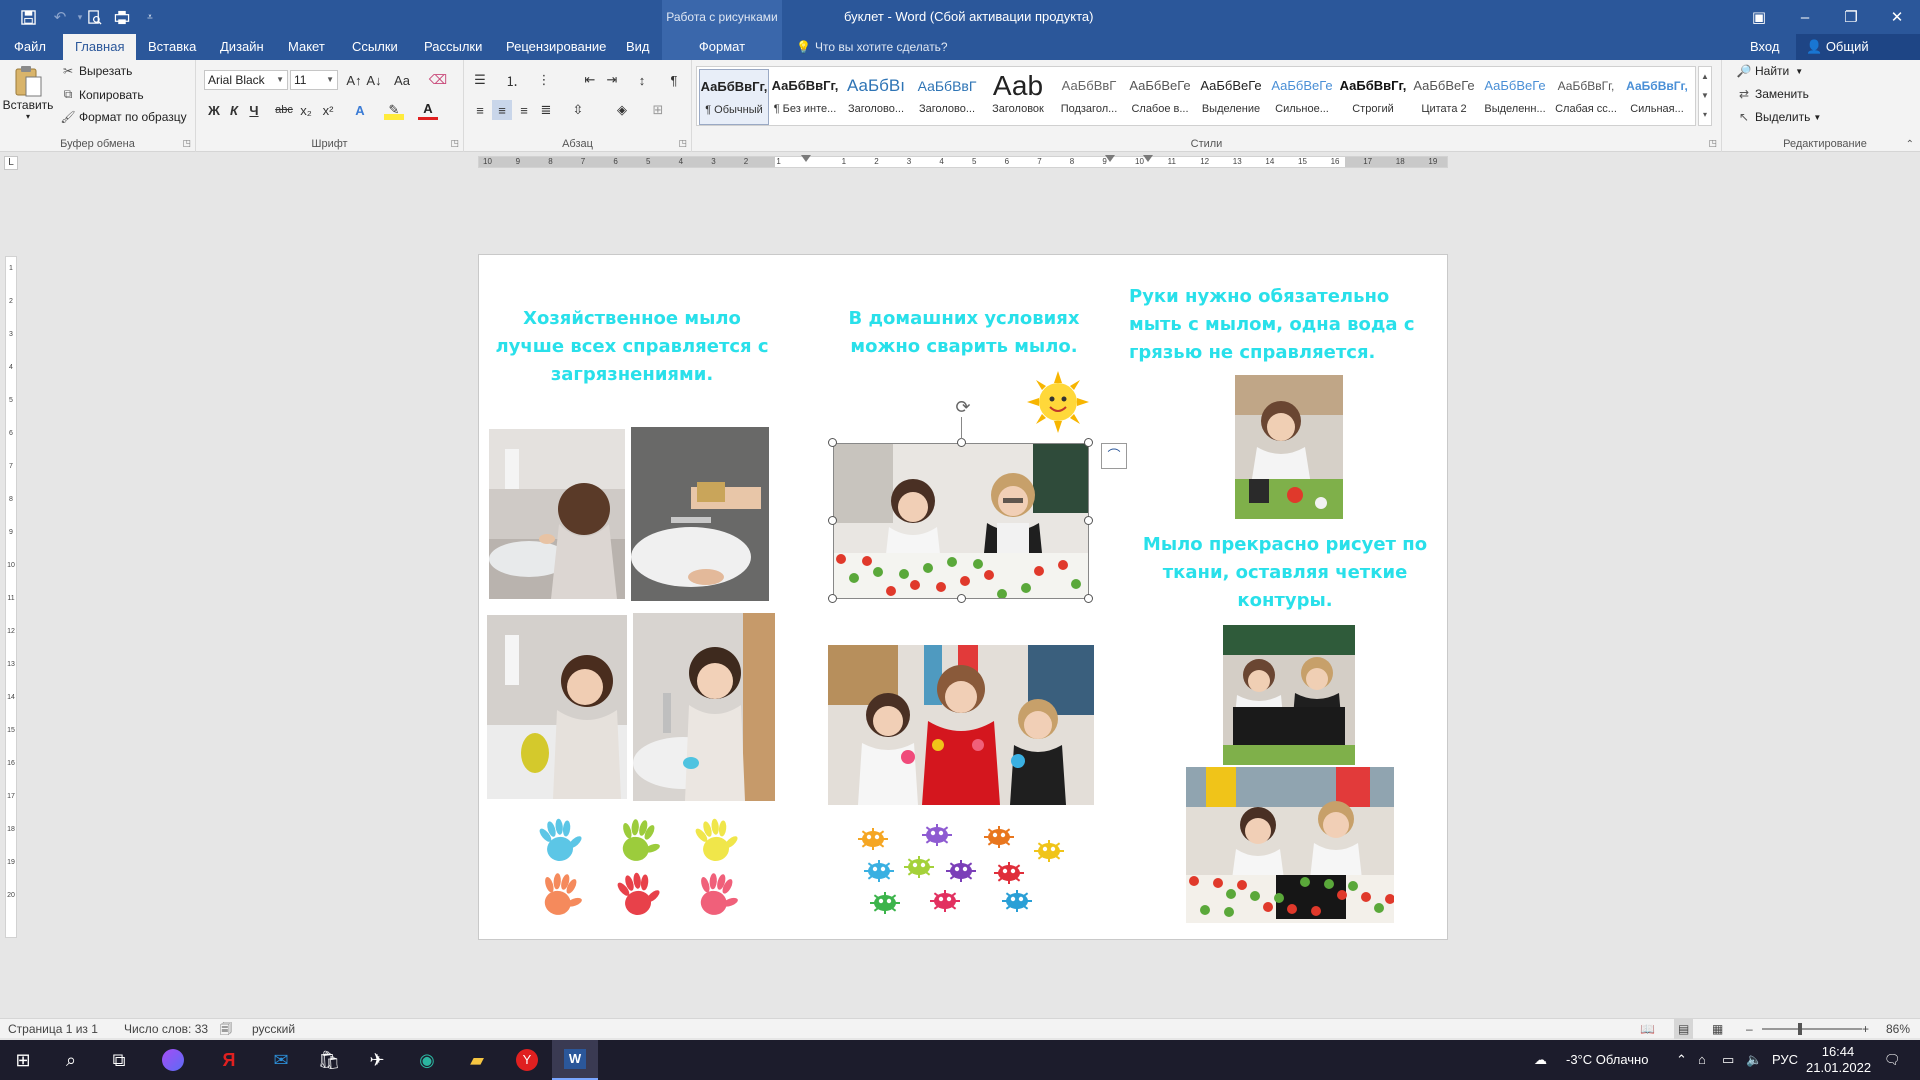 This screenshot has width=1920, height=1080. I want to click on minimize-icon: –, so click(1805, 17).